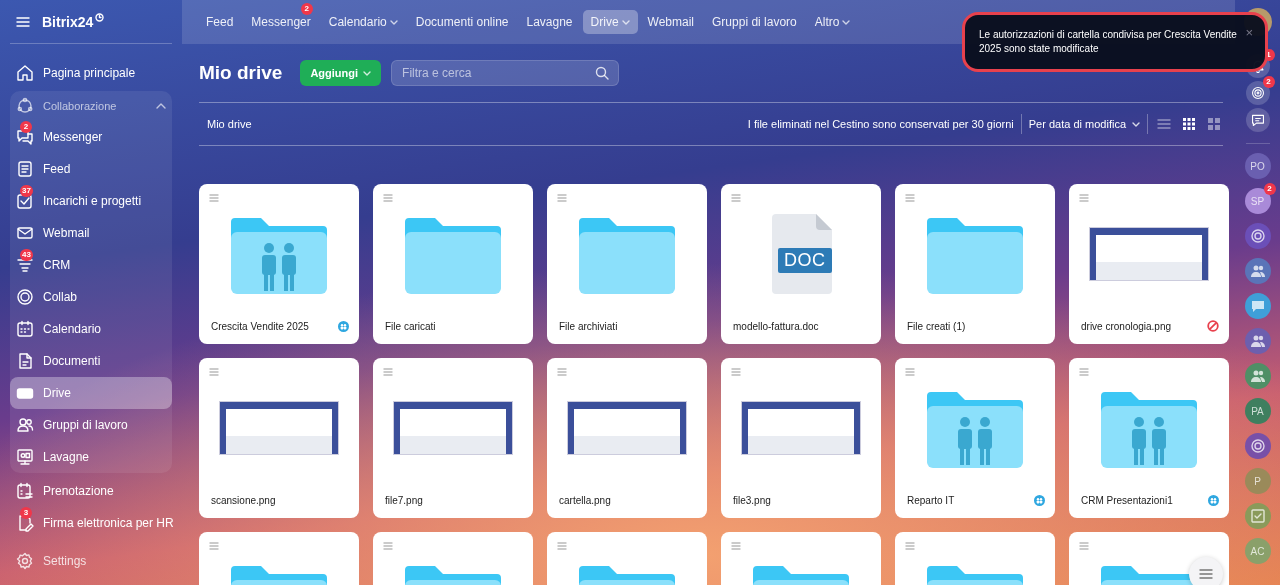  Describe the element at coordinates (1257, 411) in the screenshot. I see `contact-avatar: PA` at that location.